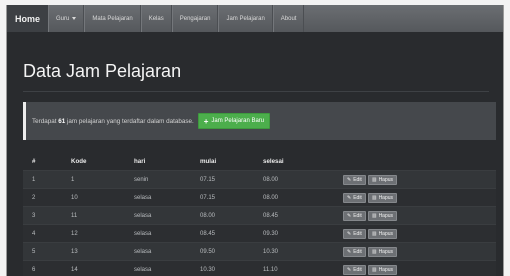  I want to click on table-header-row: # Kode hari mulai selesai, so click(259, 161).